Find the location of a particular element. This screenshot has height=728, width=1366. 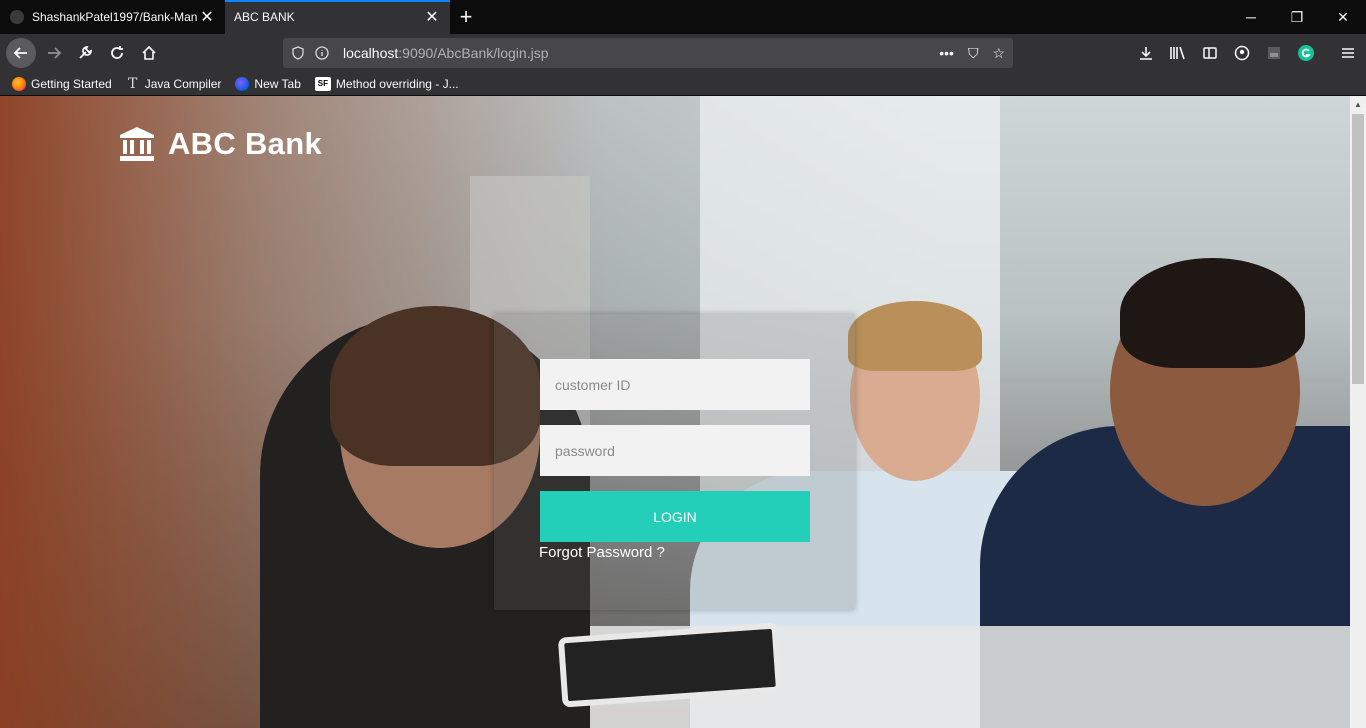

bookmark-label: New Tab is located at coordinates (277, 83).